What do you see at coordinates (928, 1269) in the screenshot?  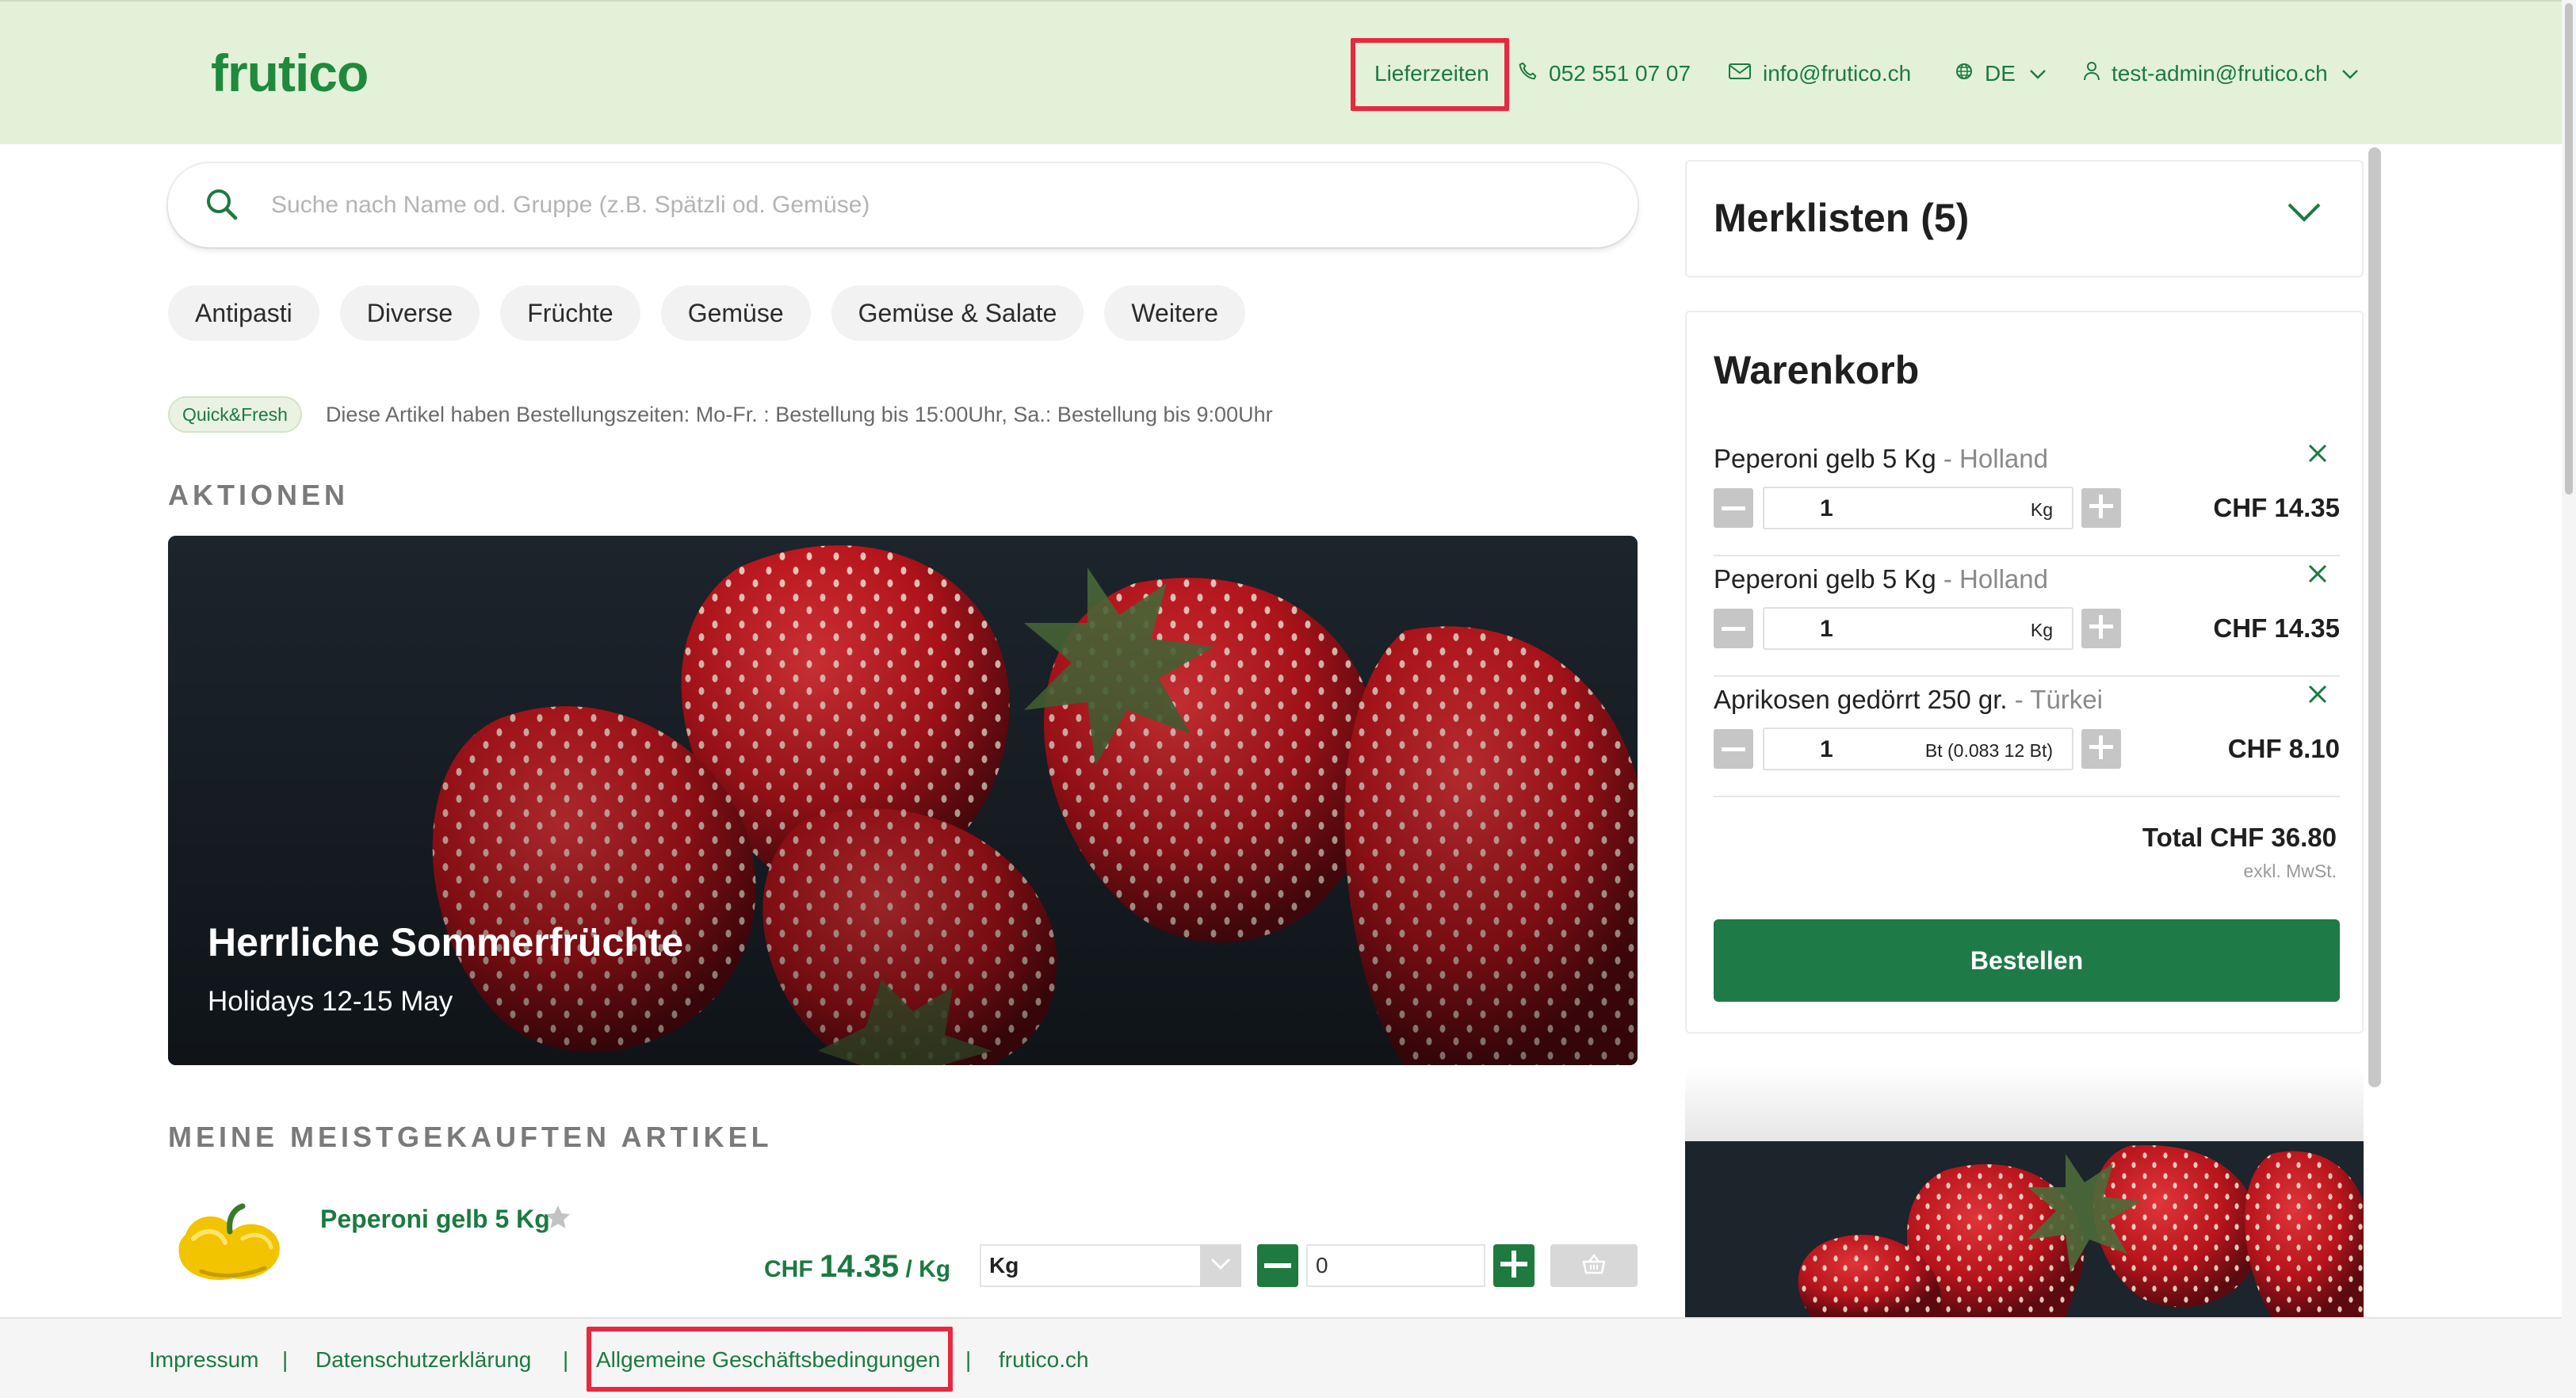 I see `price-unit: / Kg` at bounding box center [928, 1269].